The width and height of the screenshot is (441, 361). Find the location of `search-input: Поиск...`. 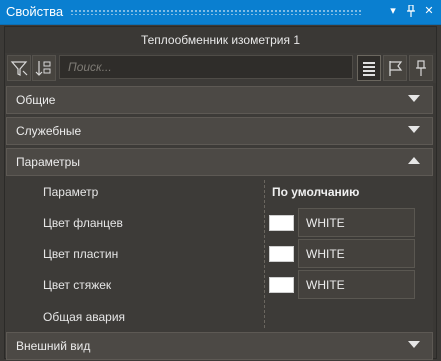

search-input: Поиск... is located at coordinates (206, 67).